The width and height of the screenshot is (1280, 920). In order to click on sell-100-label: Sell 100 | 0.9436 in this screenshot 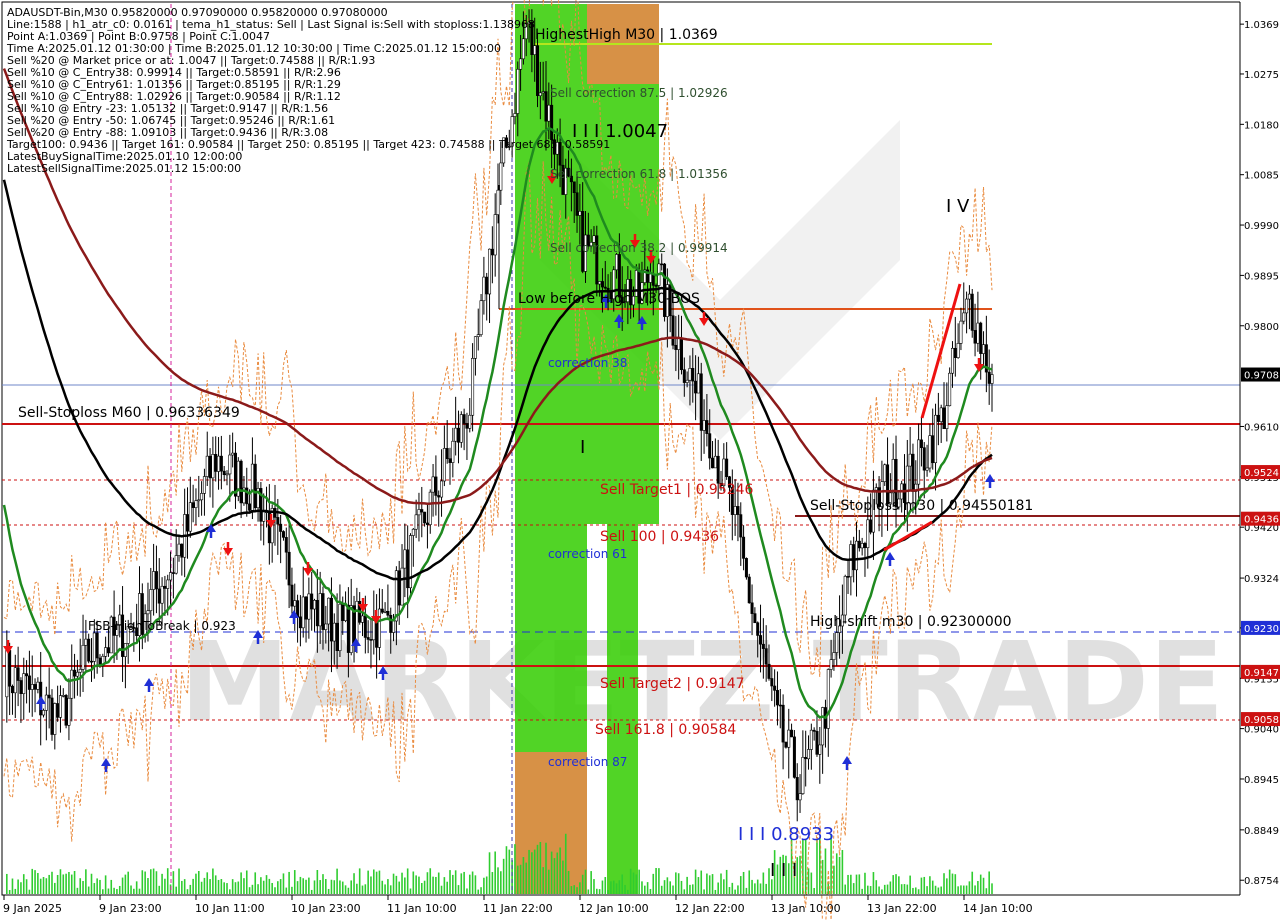, I will do `click(659, 537)`.